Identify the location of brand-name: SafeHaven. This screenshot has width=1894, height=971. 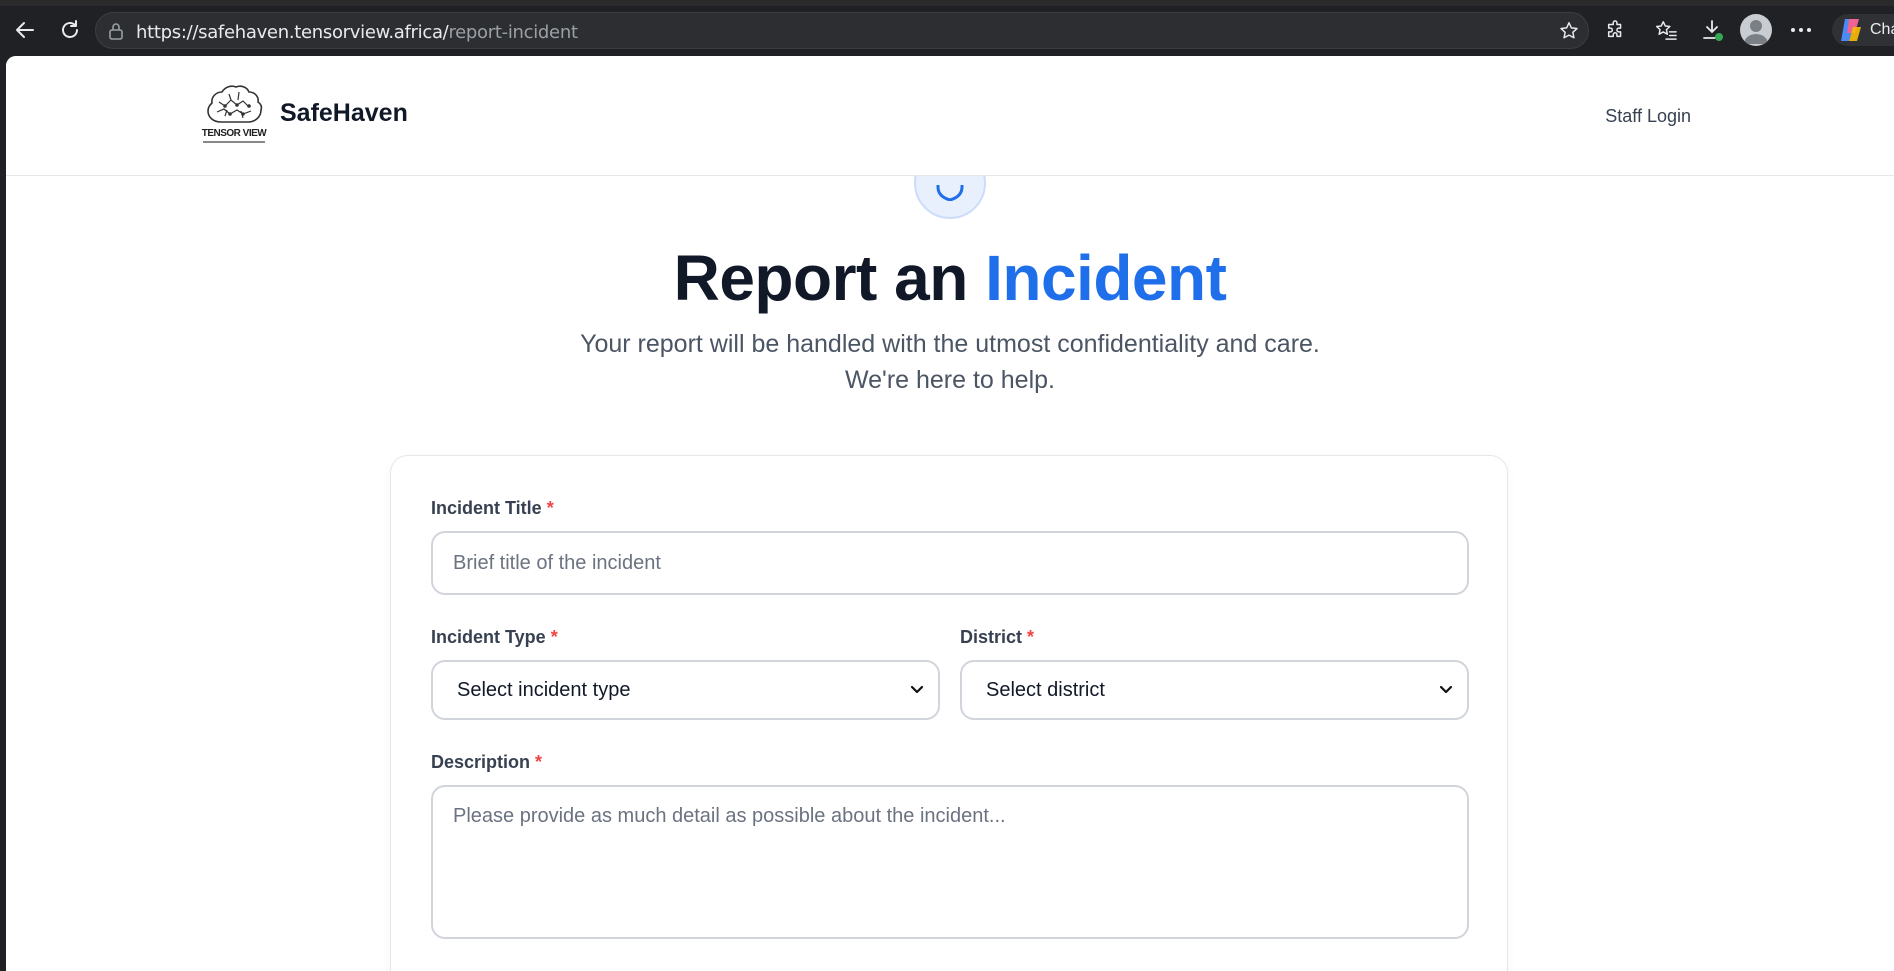
(344, 113).